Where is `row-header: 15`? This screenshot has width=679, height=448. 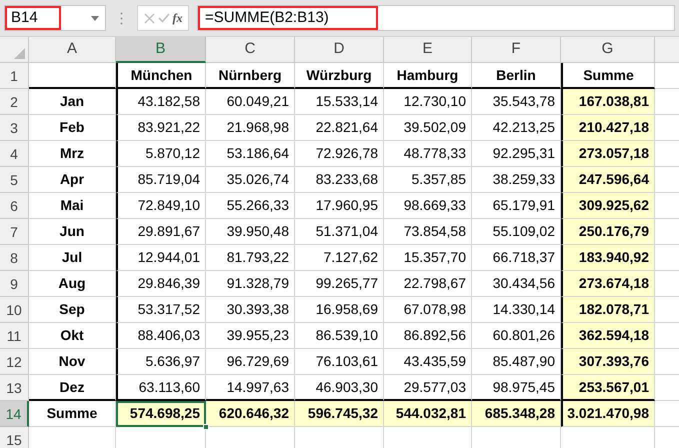
row-header: 15 is located at coordinates (14, 437).